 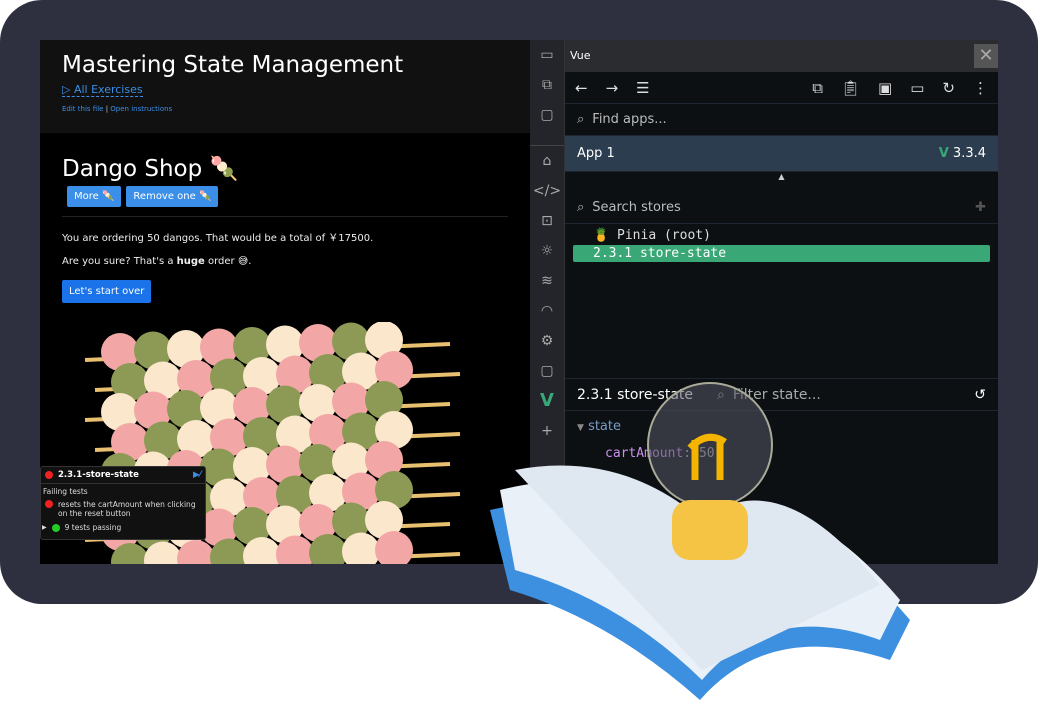 I want to click on save-icon: ▣, so click(x=885, y=88).